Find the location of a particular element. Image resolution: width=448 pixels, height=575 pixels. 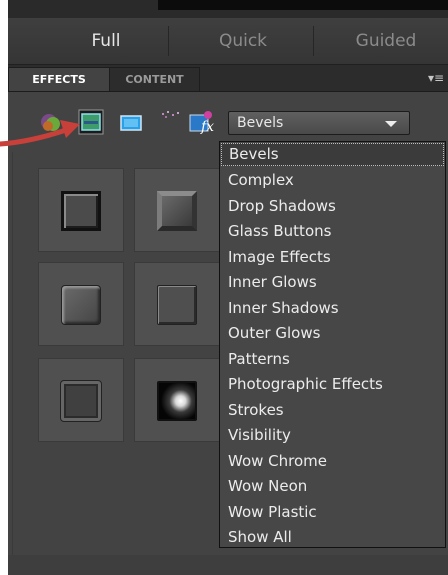

dropdown-option-visibility: Visibility is located at coordinates (332, 436).